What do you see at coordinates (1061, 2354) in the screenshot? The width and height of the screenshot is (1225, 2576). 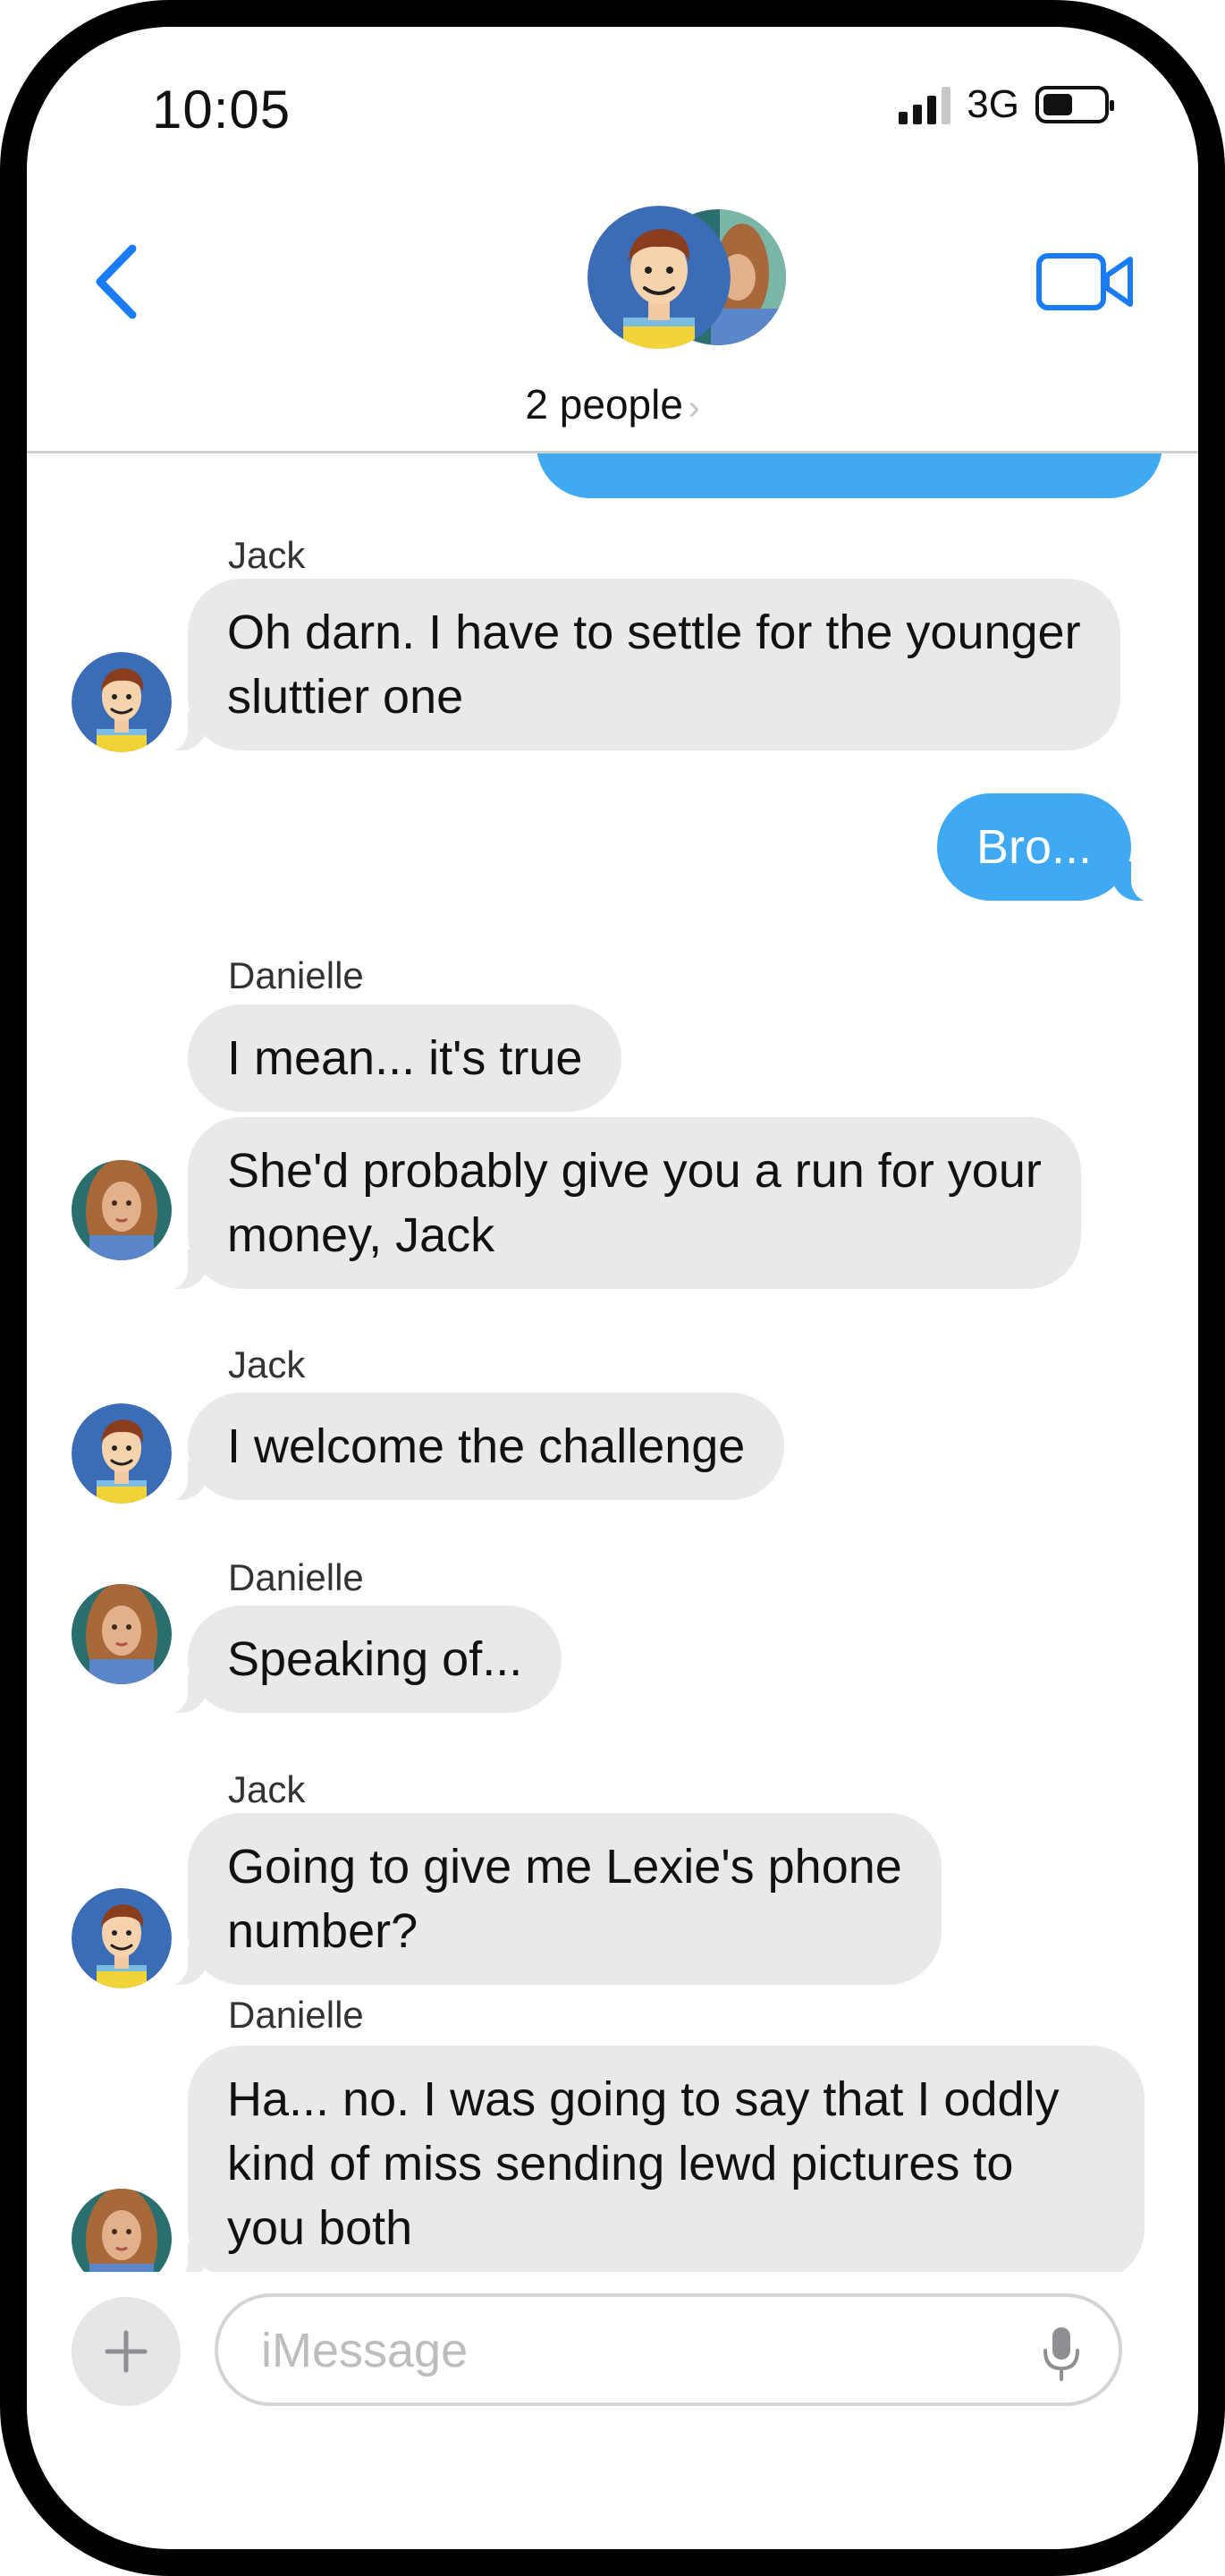 I see `microphone-icon` at bounding box center [1061, 2354].